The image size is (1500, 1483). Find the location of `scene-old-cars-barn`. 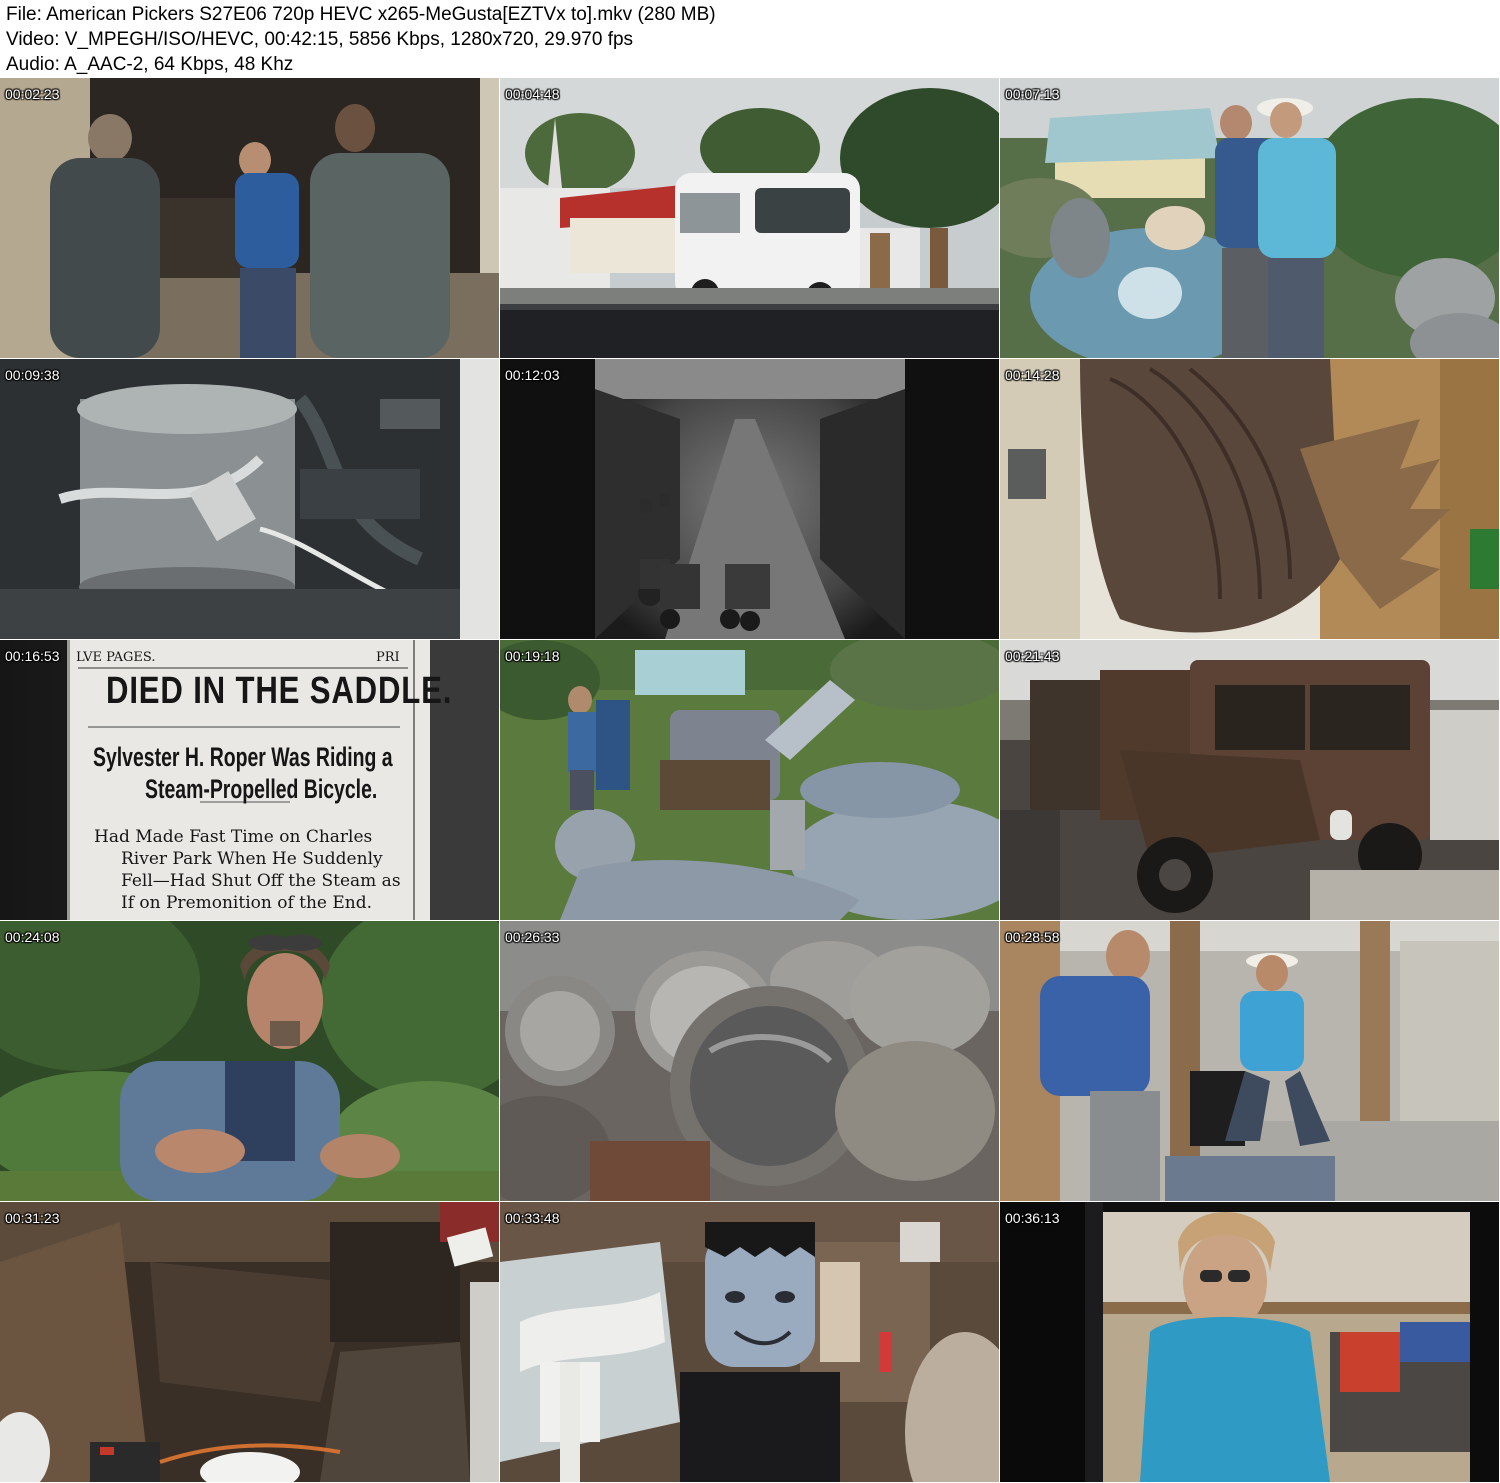

scene-old-cars-barn is located at coordinates (1249, 780).